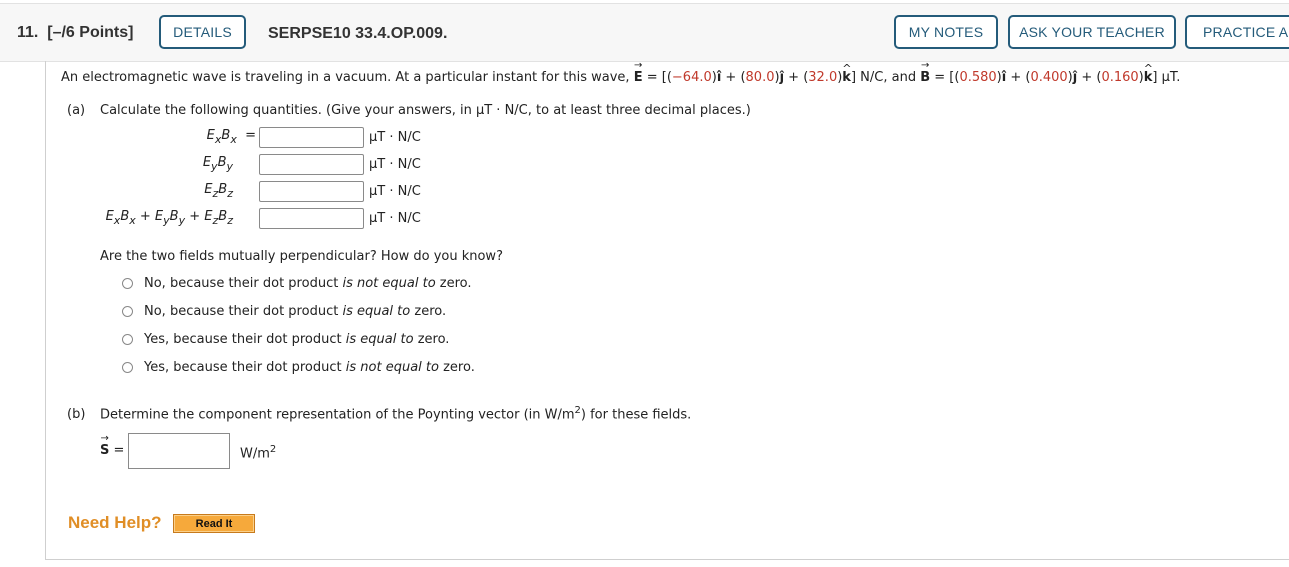 This screenshot has width=1289, height=567. I want to click on details-button: DETAILS, so click(202, 32).